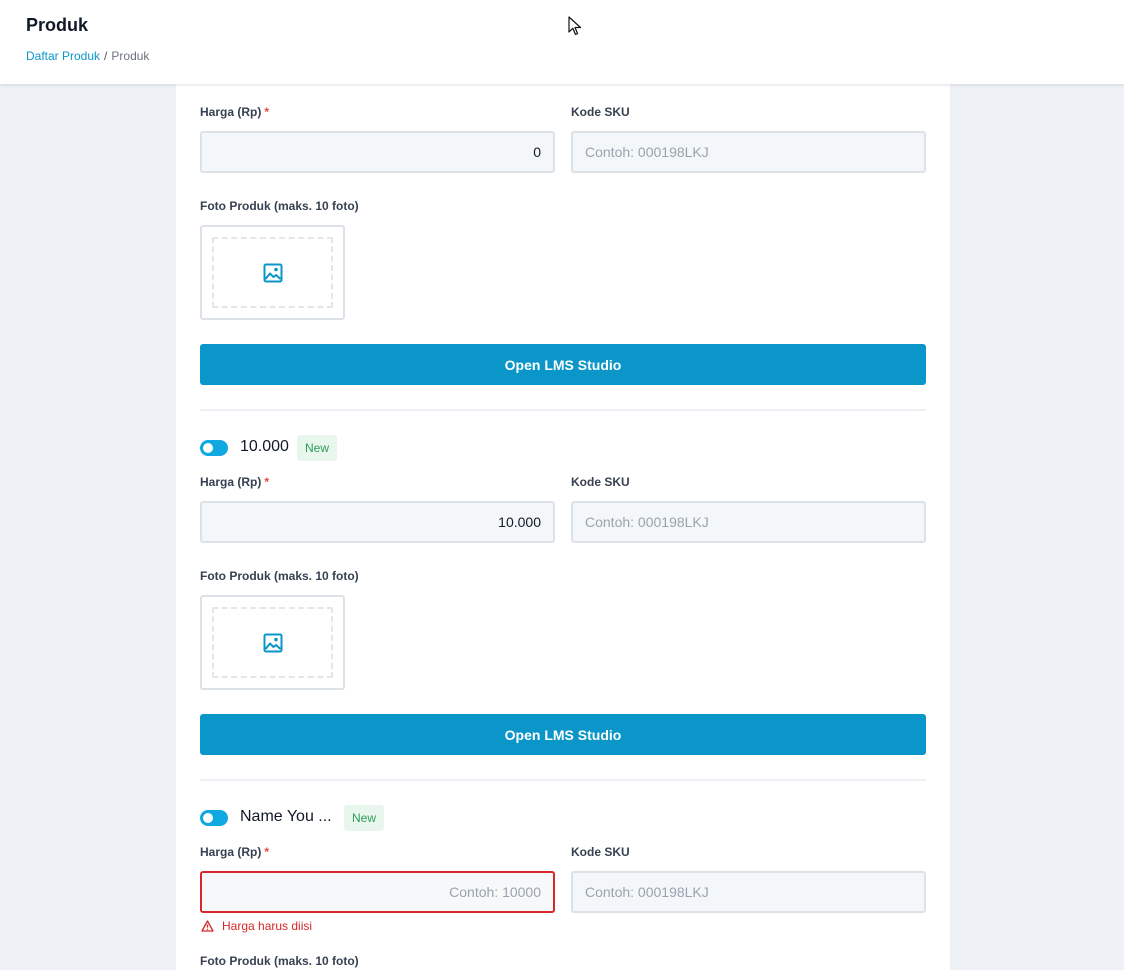 Image resolution: width=1124 pixels, height=970 pixels. What do you see at coordinates (575, 26) in the screenshot?
I see `mouse-cursor-icon` at bounding box center [575, 26].